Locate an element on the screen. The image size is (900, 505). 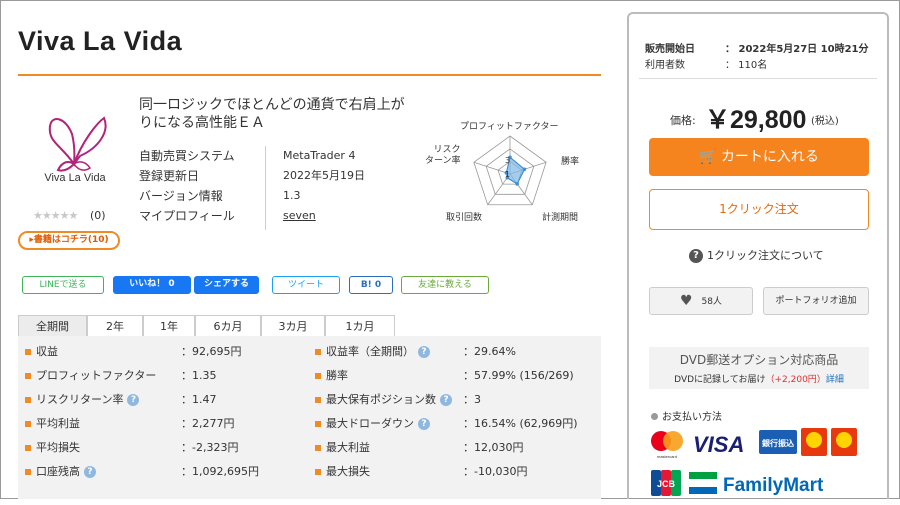
stat-label: 平均損失 is located at coordinates (58, 447).